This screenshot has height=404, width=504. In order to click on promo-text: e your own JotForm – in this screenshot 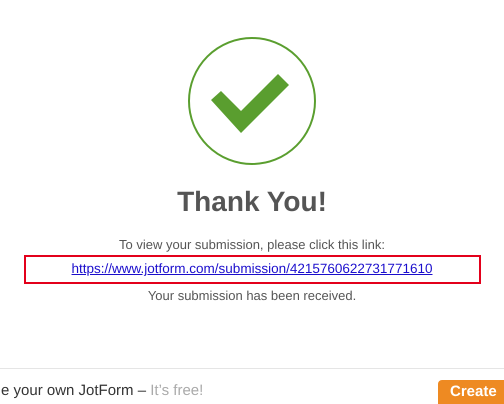, I will do `click(73, 390)`.